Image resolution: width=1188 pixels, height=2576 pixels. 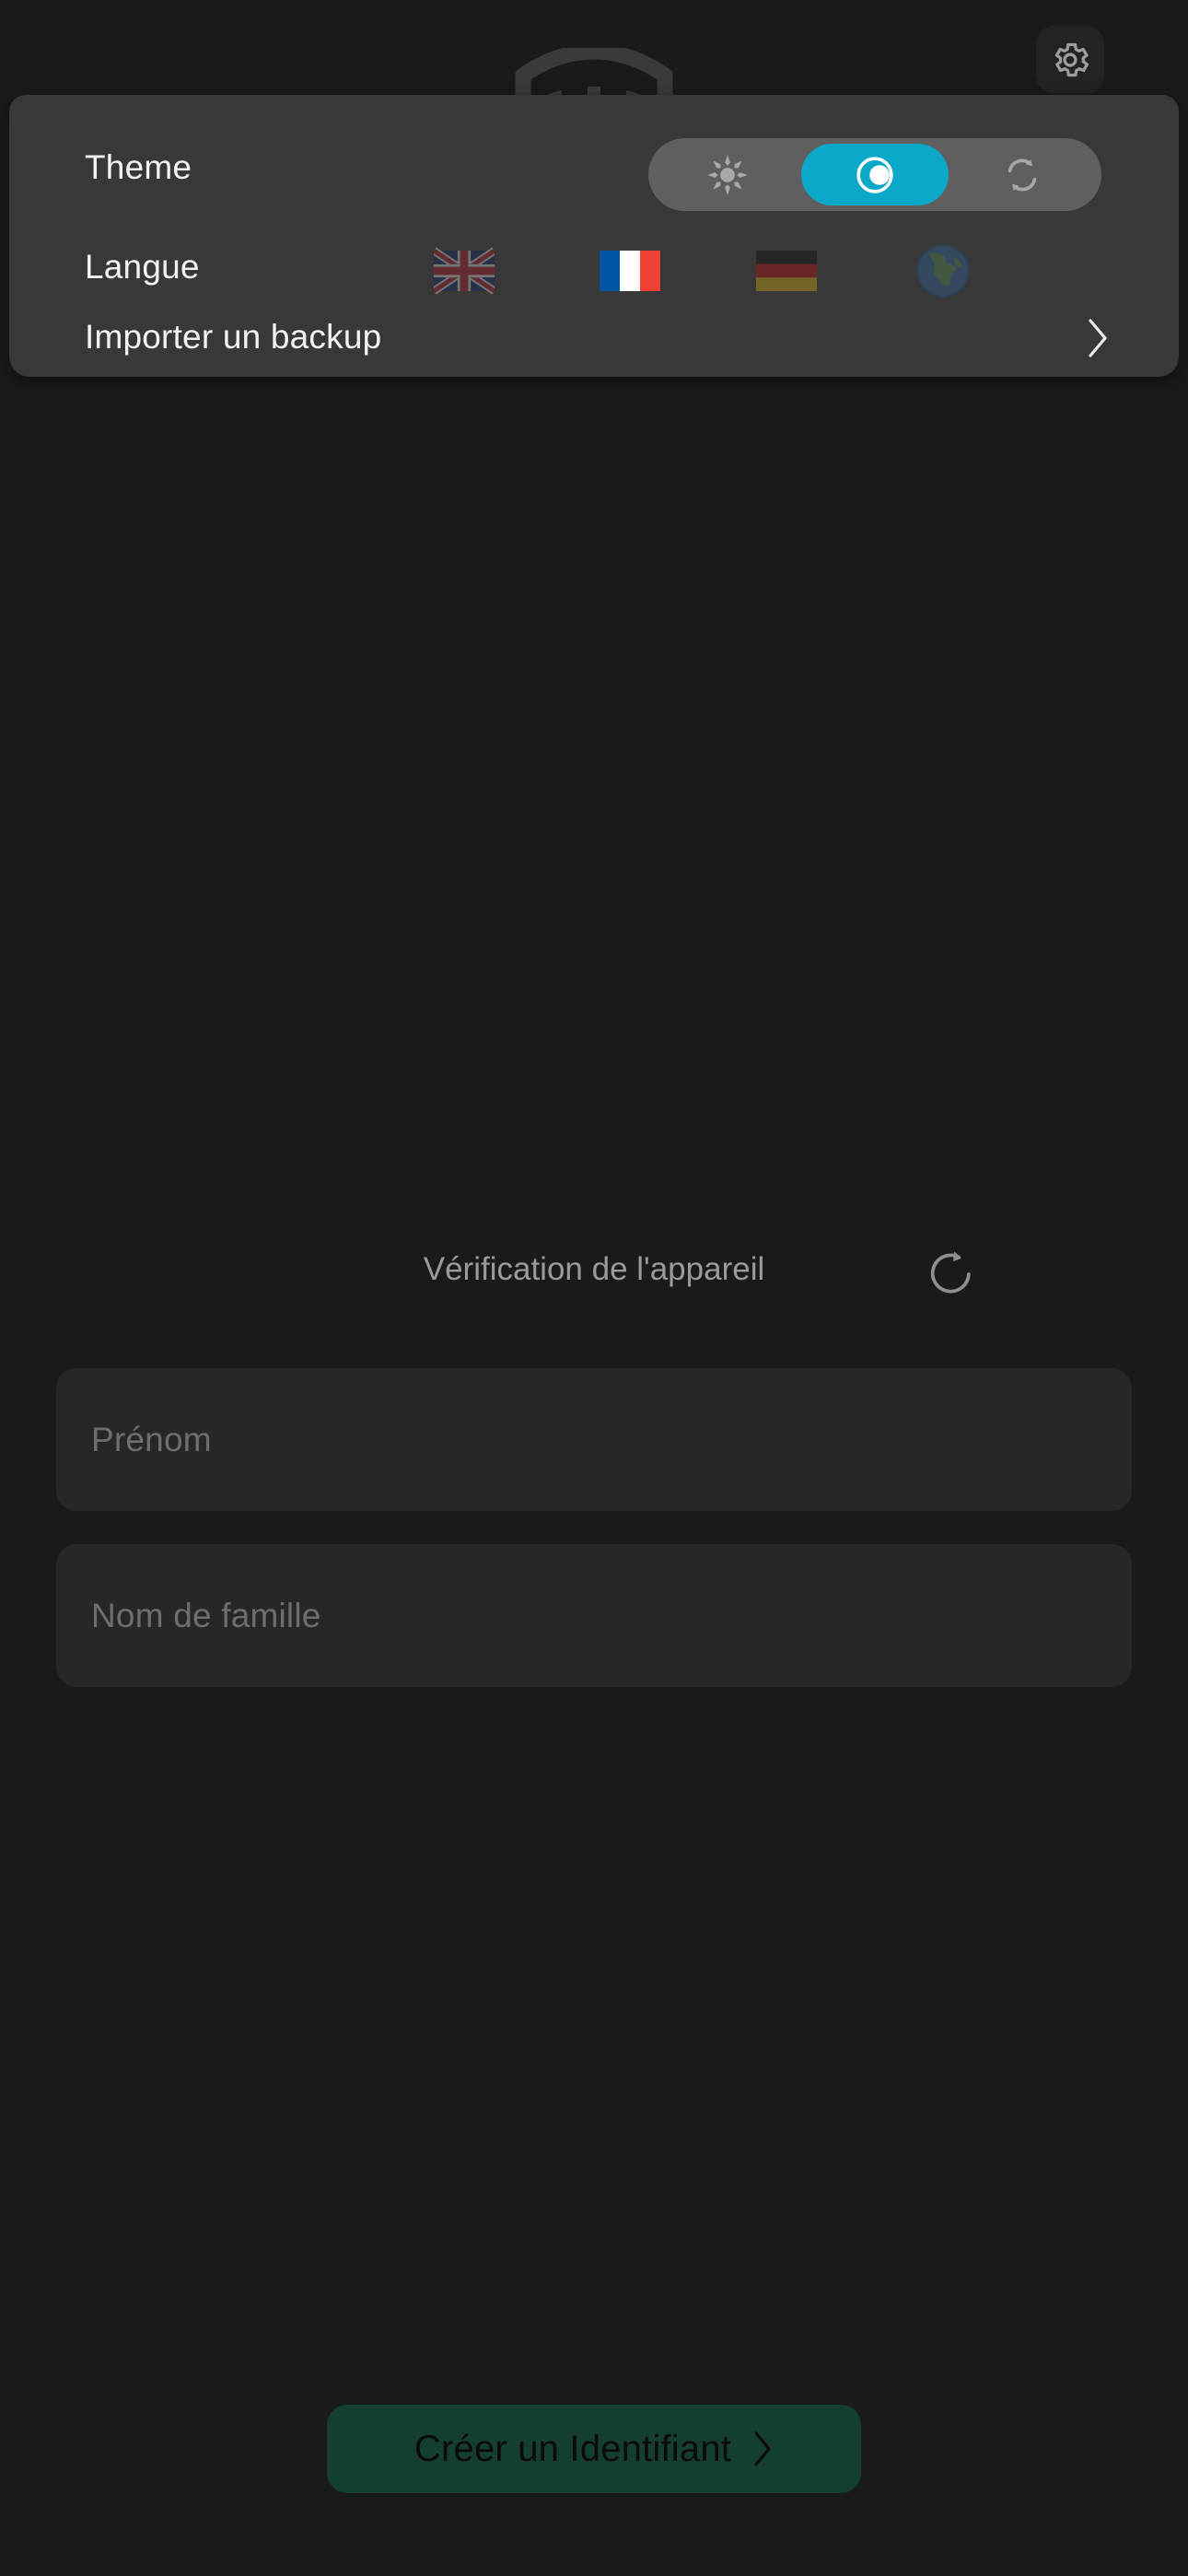 What do you see at coordinates (572, 2448) in the screenshot?
I see `create-identifier-label: Créer un Identifiant` at bounding box center [572, 2448].